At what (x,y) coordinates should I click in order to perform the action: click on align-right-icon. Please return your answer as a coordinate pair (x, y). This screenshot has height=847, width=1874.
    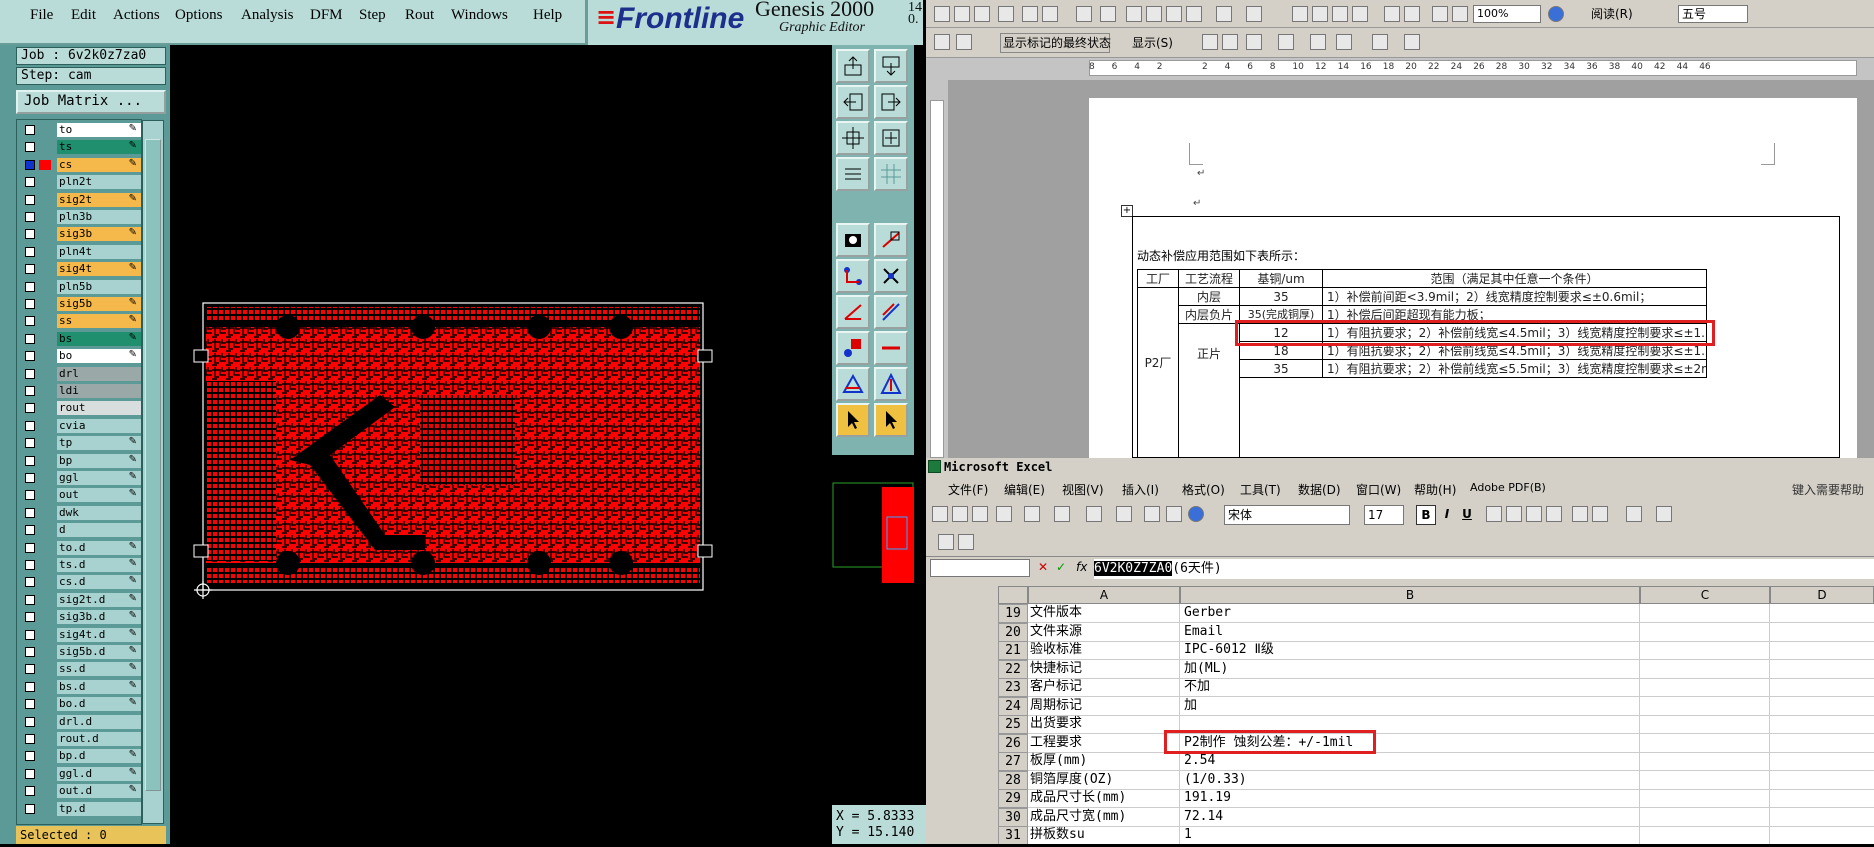
    Looking at the image, I should click on (1534, 514).